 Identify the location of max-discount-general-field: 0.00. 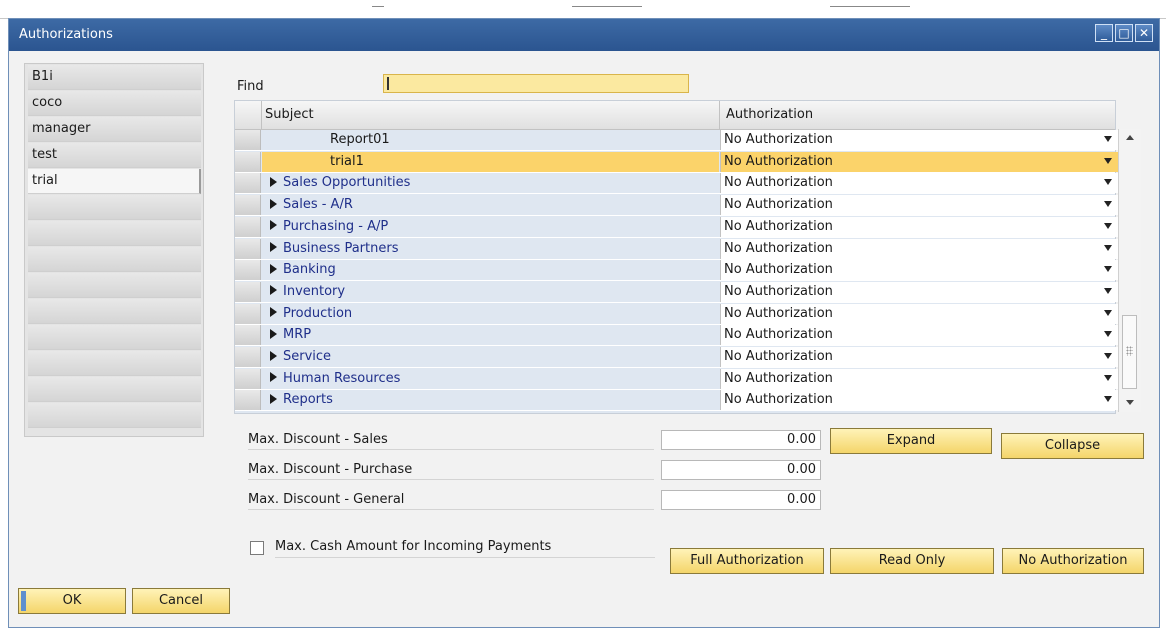
(741, 500).